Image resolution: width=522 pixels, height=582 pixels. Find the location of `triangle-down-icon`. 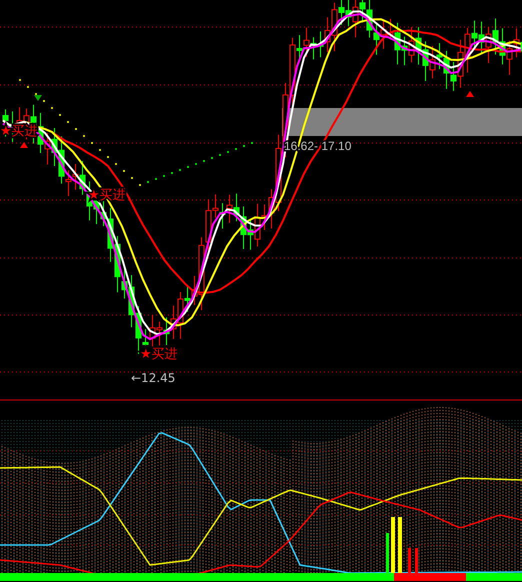

triangle-down-icon is located at coordinates (38, 98).